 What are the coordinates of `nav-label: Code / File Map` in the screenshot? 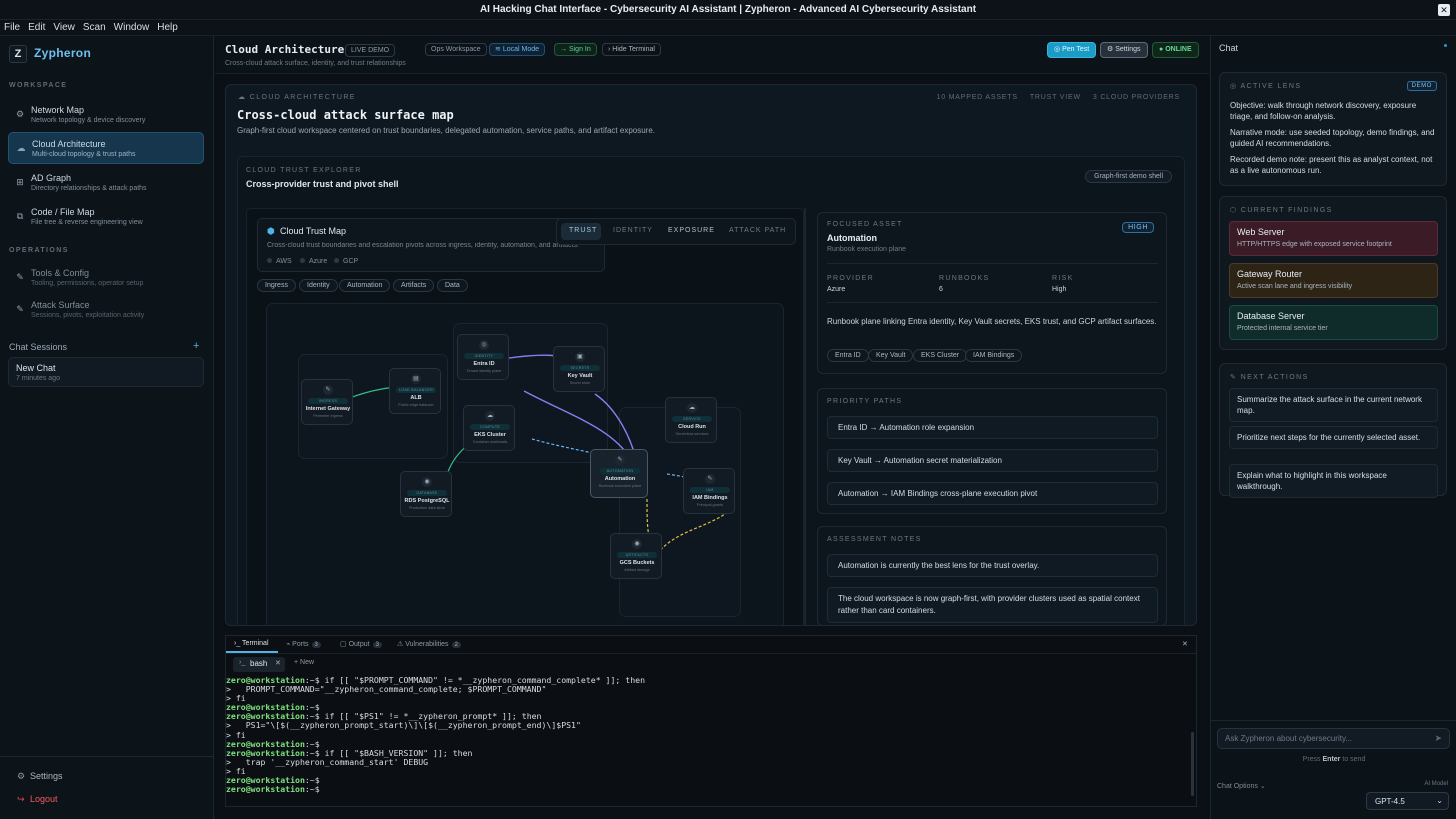 It's located at (63, 212).